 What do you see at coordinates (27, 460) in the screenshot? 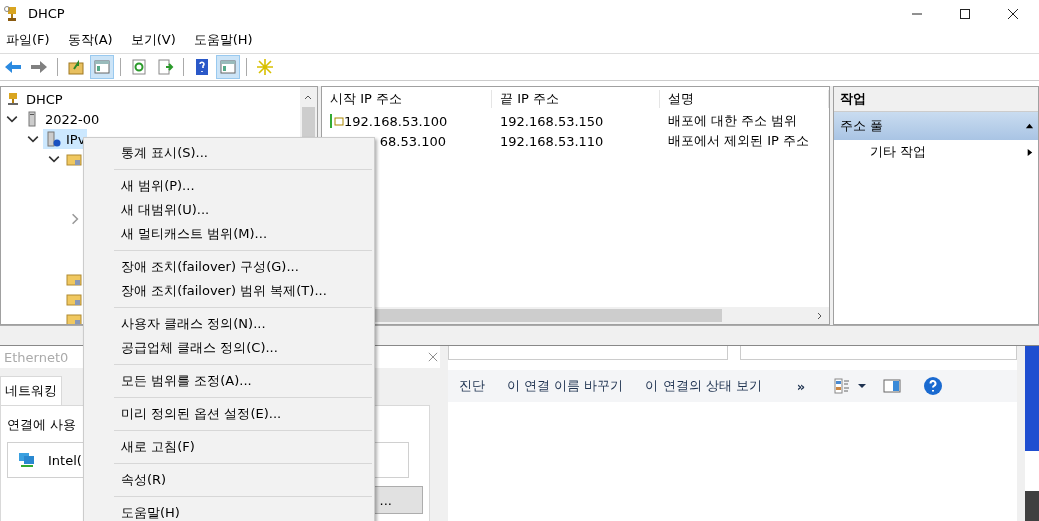
I see `network-adapter-icon` at bounding box center [27, 460].